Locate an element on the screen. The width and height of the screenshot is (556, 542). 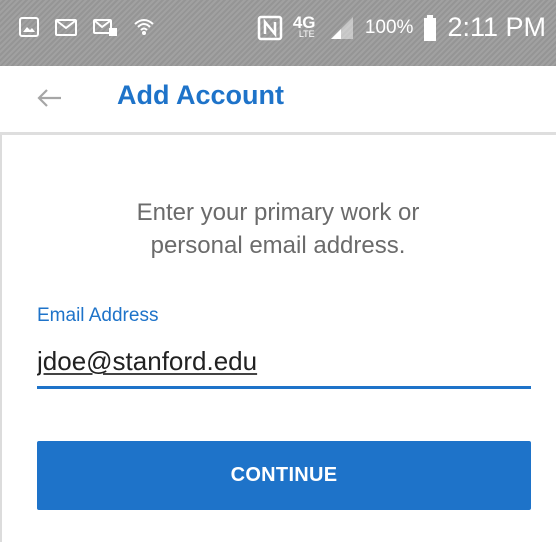
status-bar: 4G LTE 100% 2:11 PM is located at coordinates (278, 33).